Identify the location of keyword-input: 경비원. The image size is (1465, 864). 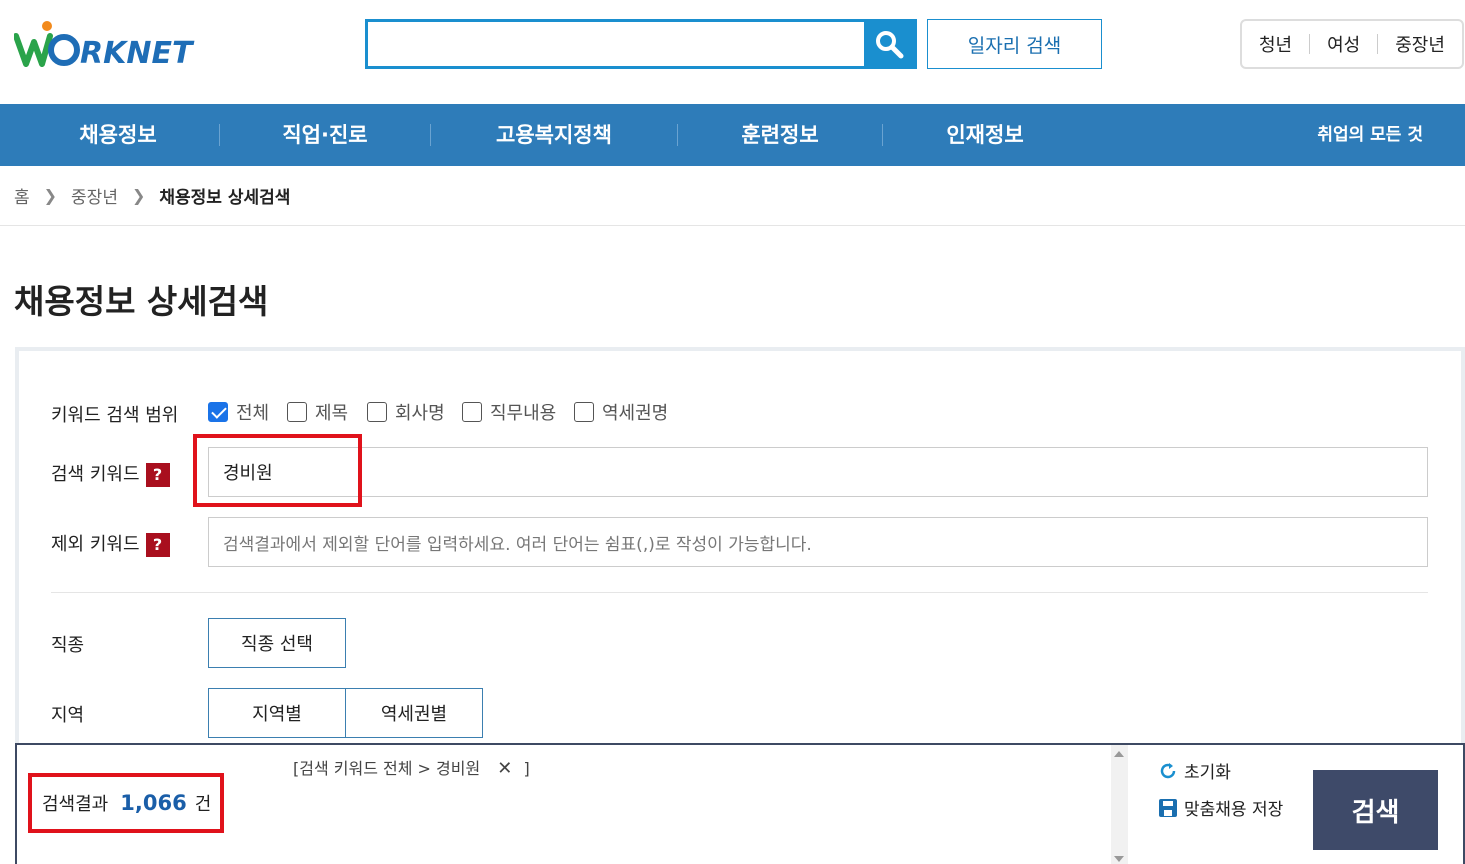
(818, 472).